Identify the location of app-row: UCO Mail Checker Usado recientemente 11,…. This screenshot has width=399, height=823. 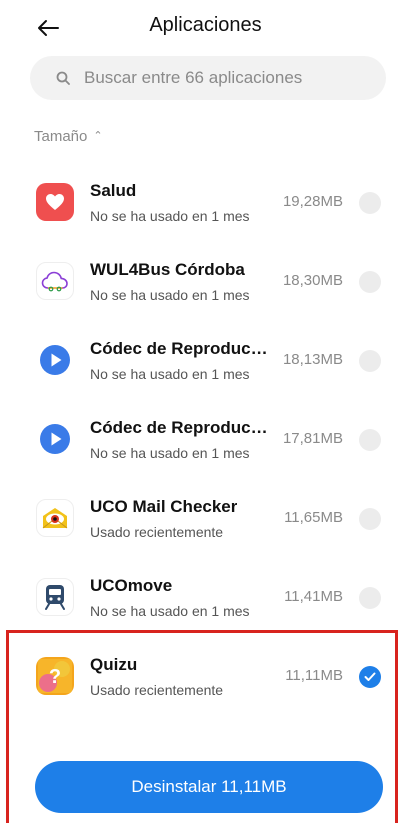
(199, 518).